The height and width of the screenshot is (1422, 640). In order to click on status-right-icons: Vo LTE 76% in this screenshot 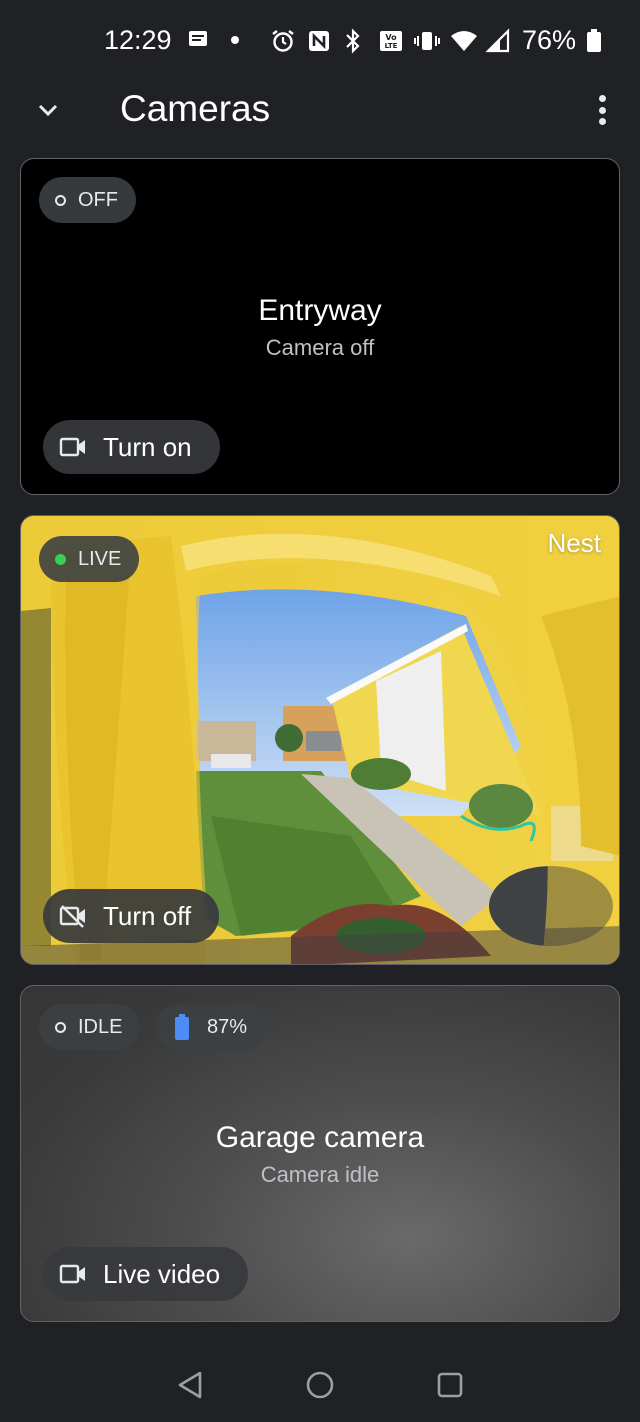, I will do `click(436, 40)`.